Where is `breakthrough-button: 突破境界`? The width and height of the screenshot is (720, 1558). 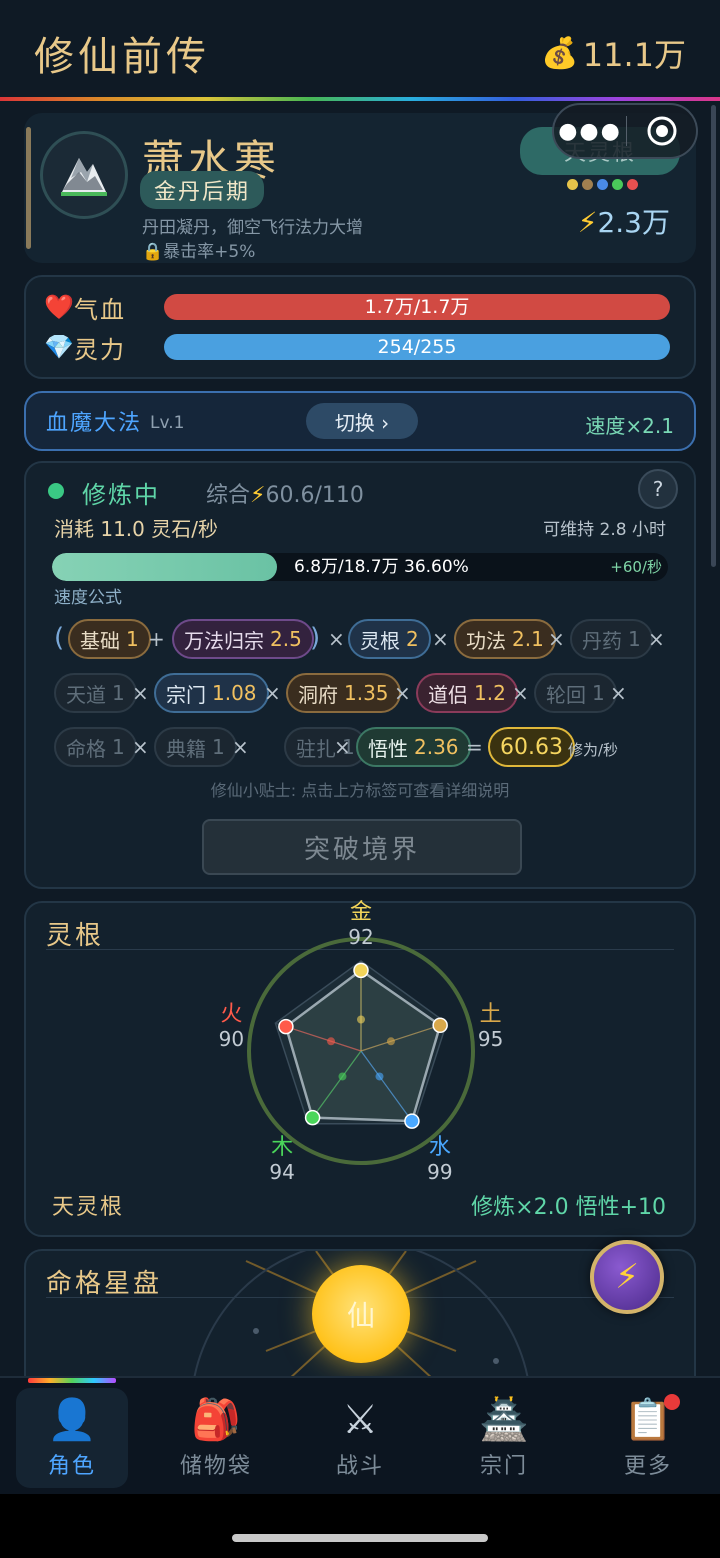 breakthrough-button: 突破境界 is located at coordinates (362, 847).